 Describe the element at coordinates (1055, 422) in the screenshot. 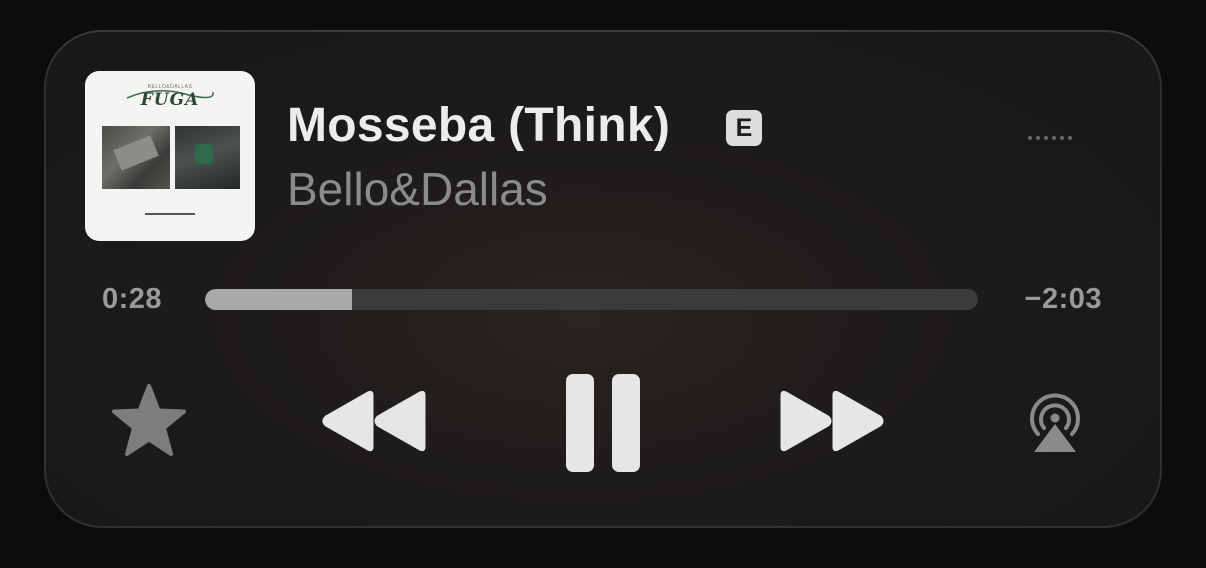

I see `airplay-icon` at that location.